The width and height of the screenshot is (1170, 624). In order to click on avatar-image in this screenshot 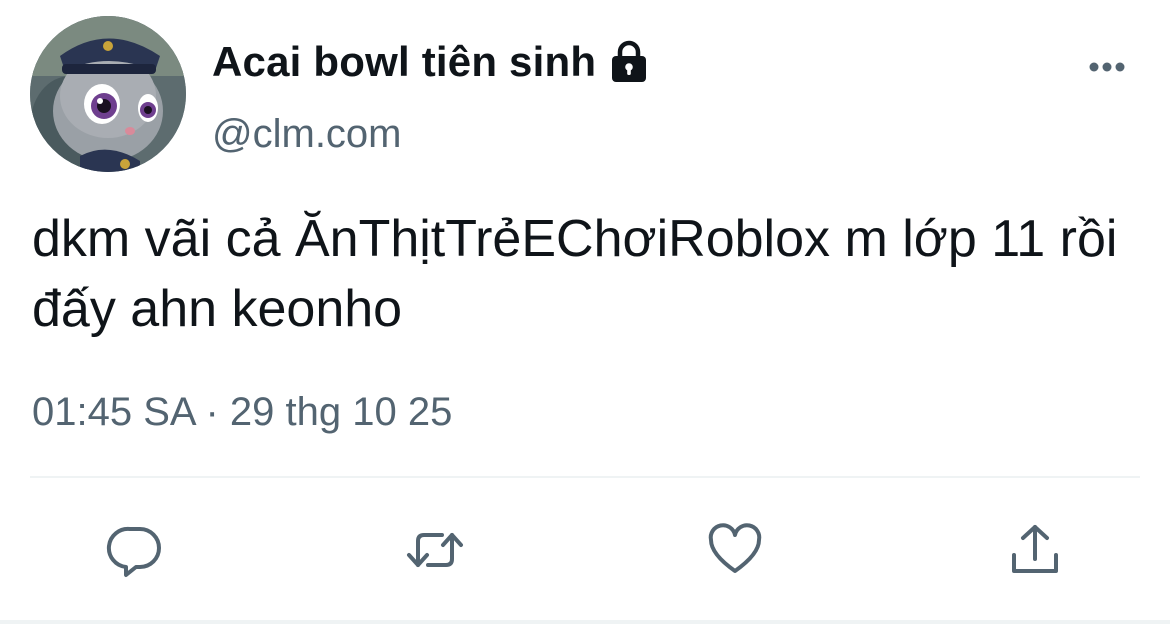, I will do `click(108, 94)`.